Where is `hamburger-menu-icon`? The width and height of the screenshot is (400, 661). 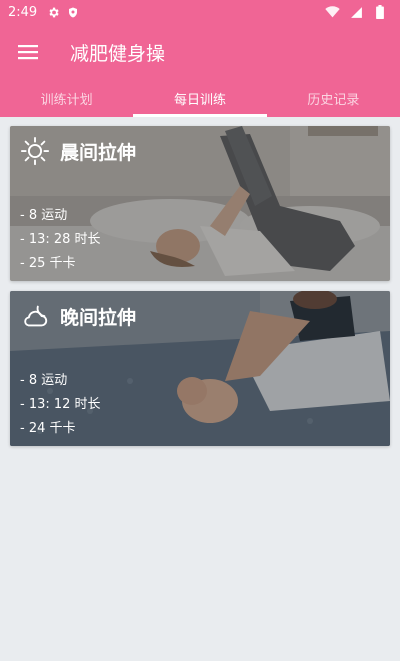 hamburger-menu-icon is located at coordinates (28, 52).